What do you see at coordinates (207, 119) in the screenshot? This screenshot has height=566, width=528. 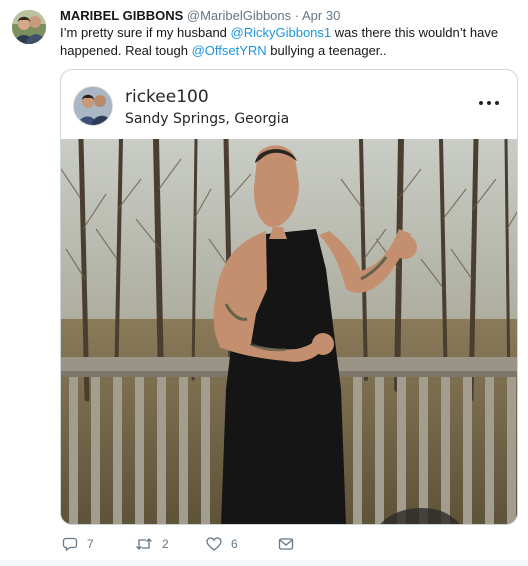 I see `embed-location: Sandy Springs, Georgia` at bounding box center [207, 119].